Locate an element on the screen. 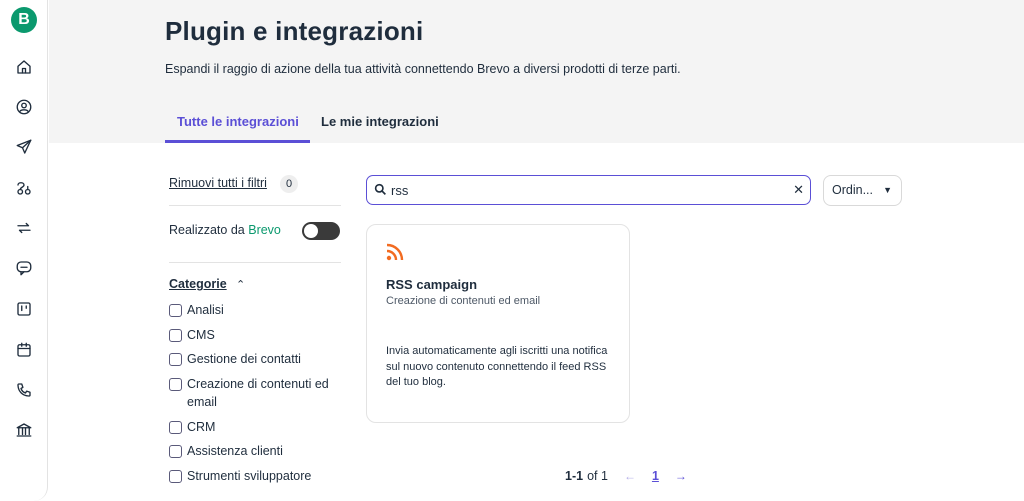 This screenshot has height=501, width=1024. left-nav-rail: B is located at coordinates (24, 250).